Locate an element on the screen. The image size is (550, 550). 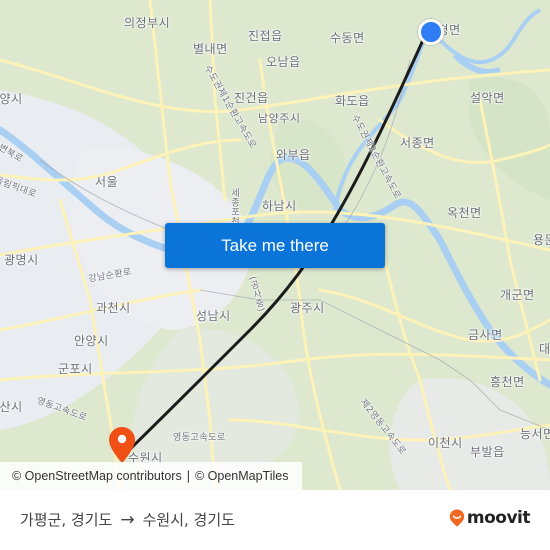
map-label: 화도읍 is located at coordinates (352, 101).